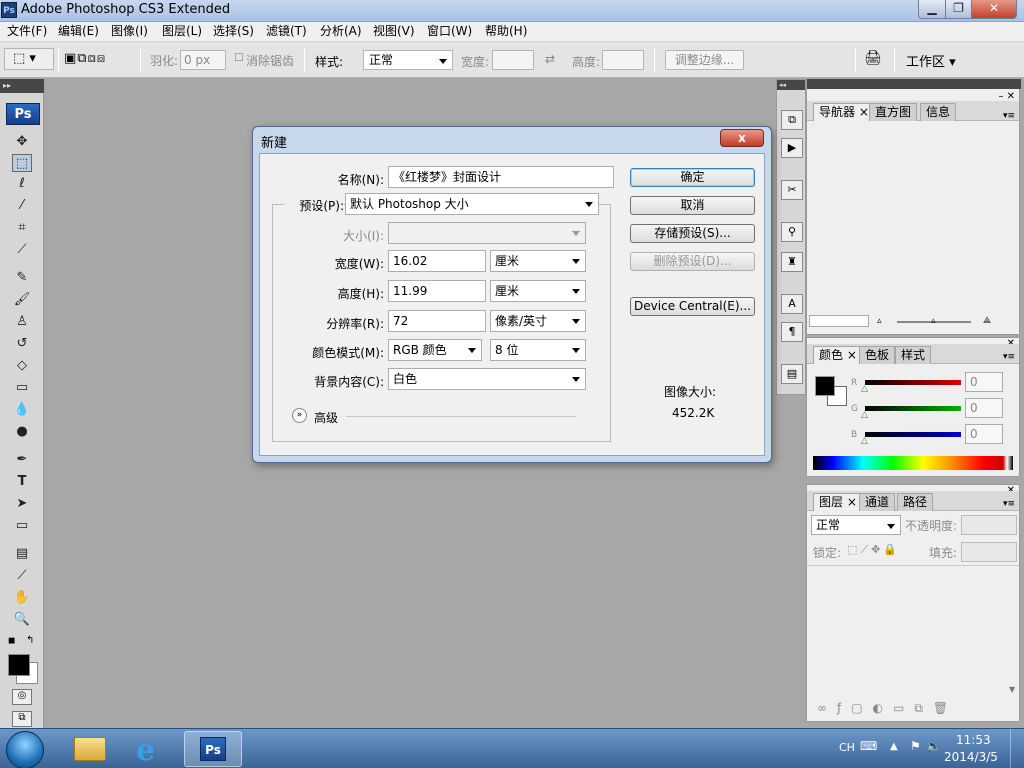 The width and height of the screenshot is (1024, 768). I want to click on history-panel-icon: ⧉, so click(792, 120).